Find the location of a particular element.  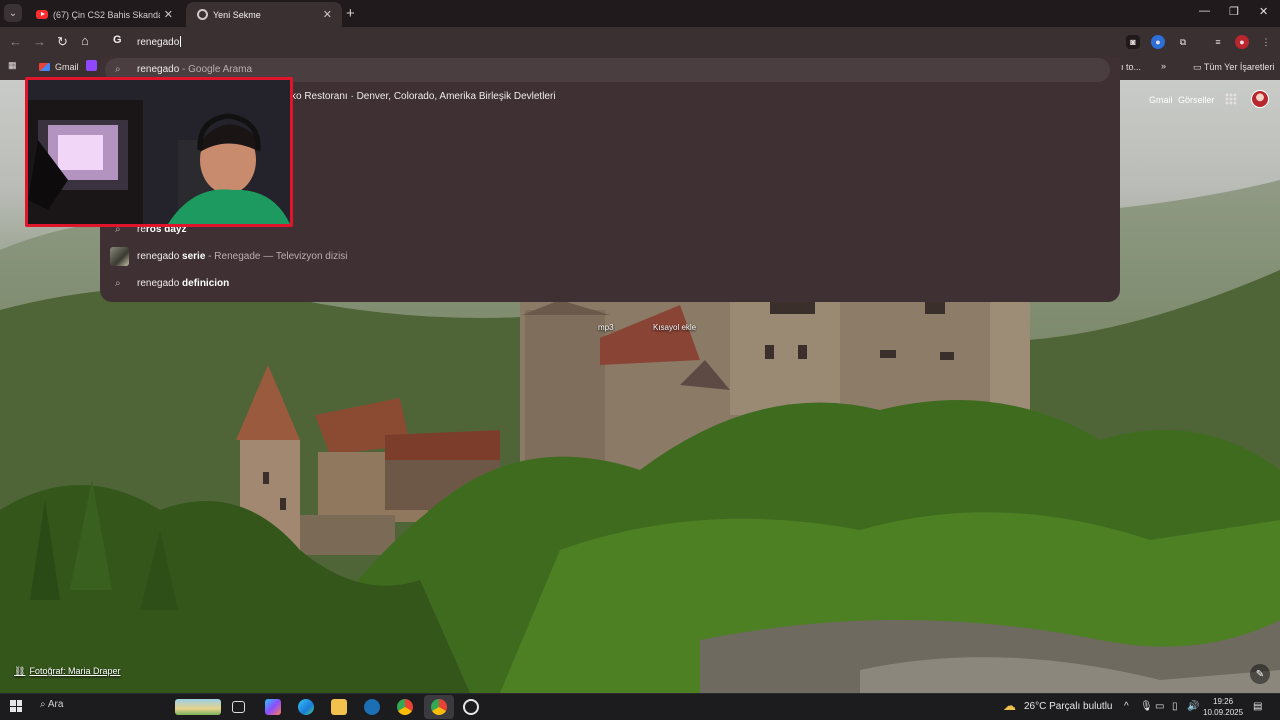

chrome-taskbar-icon is located at coordinates (405, 707).